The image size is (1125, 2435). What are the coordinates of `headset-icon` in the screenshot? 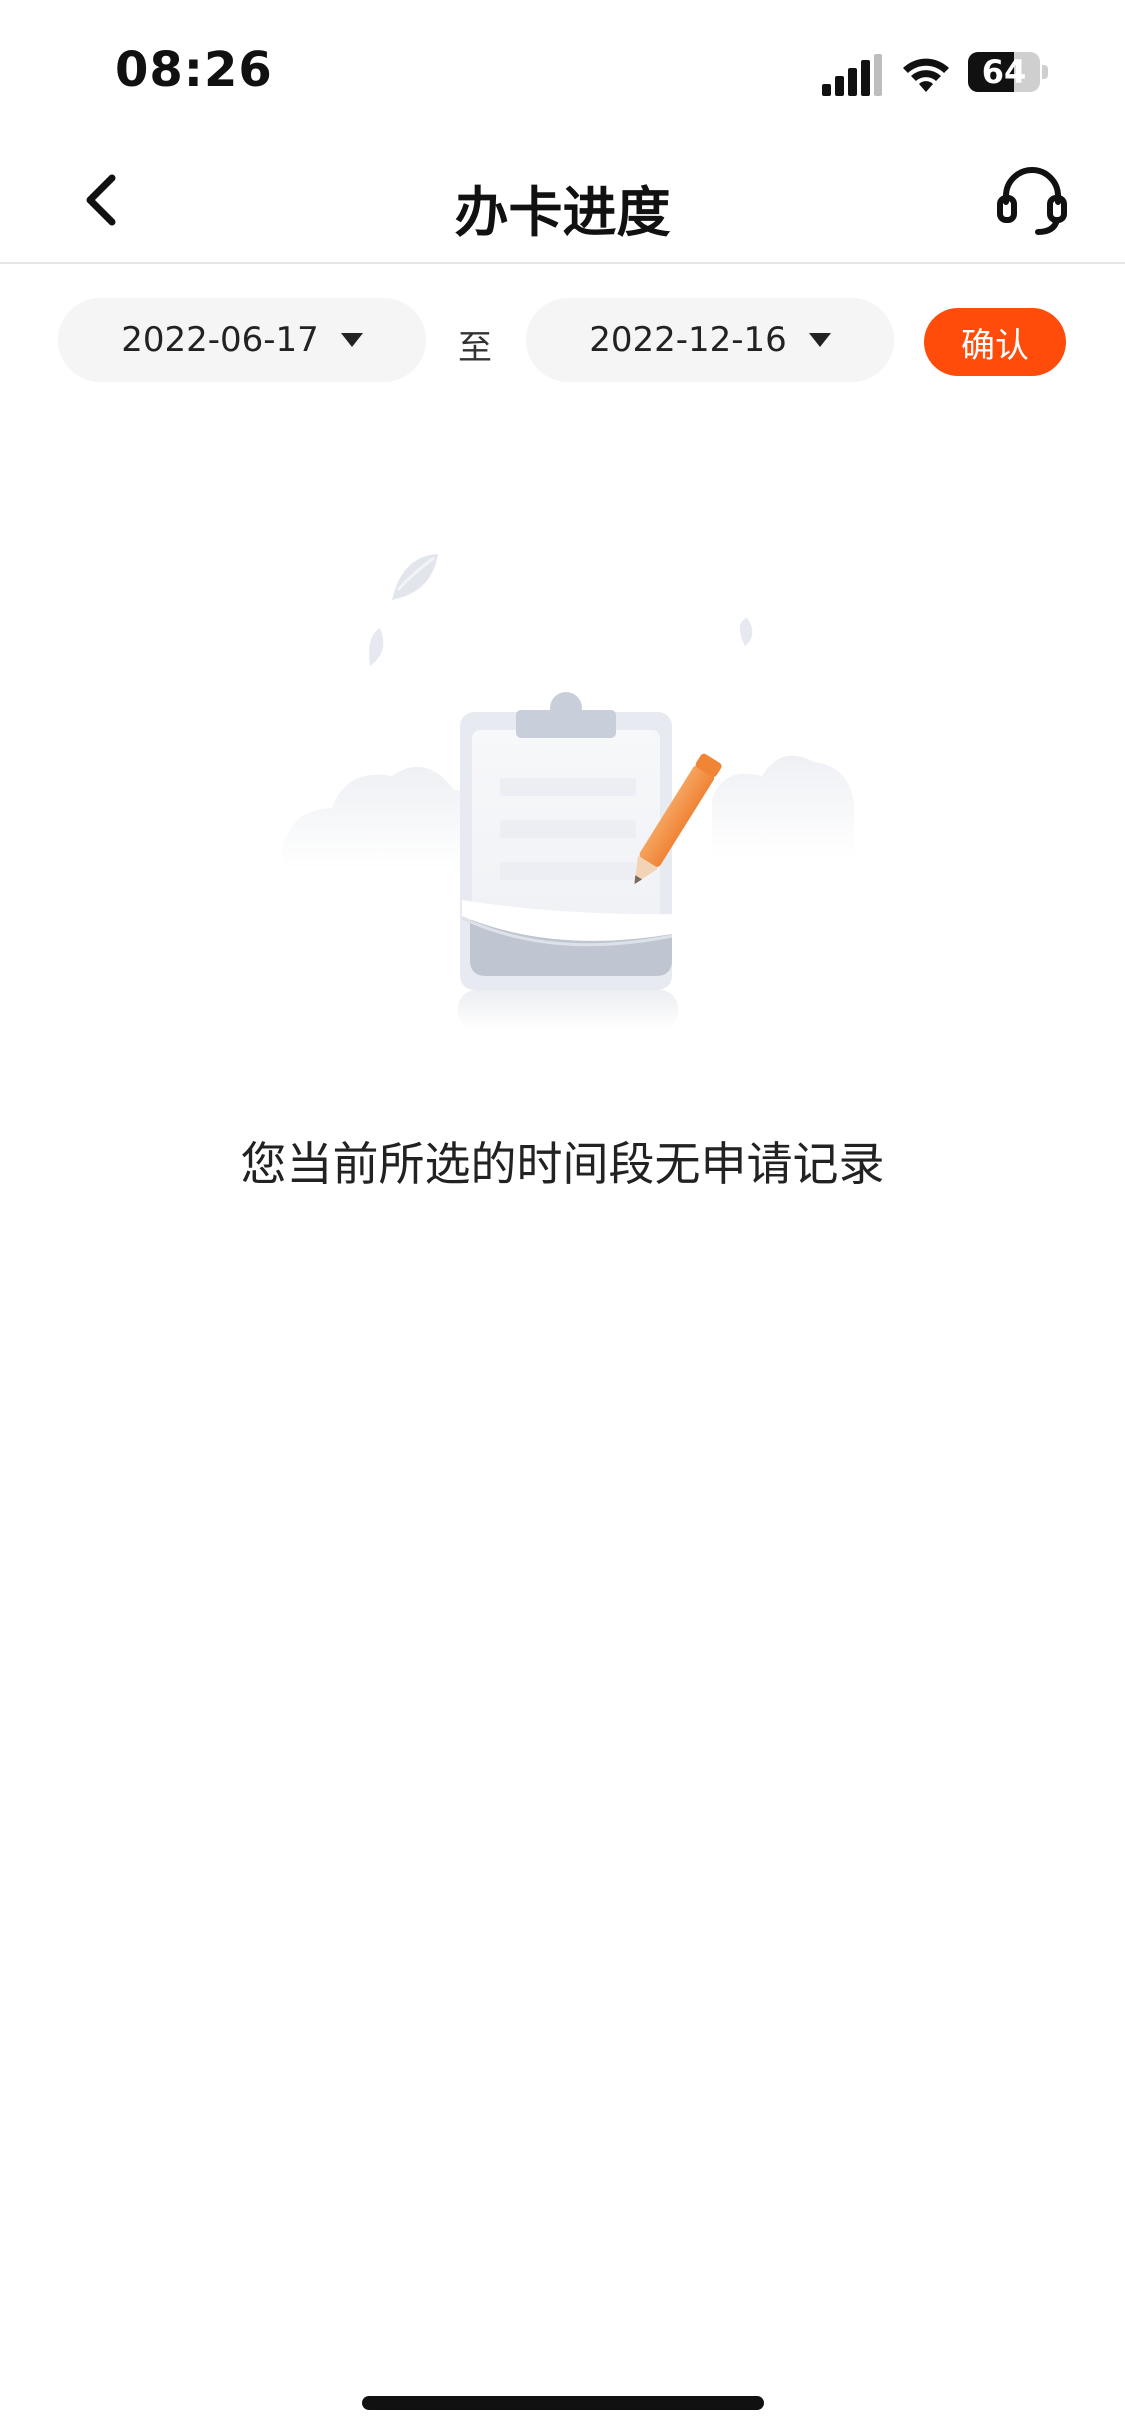 It's located at (1032, 201).